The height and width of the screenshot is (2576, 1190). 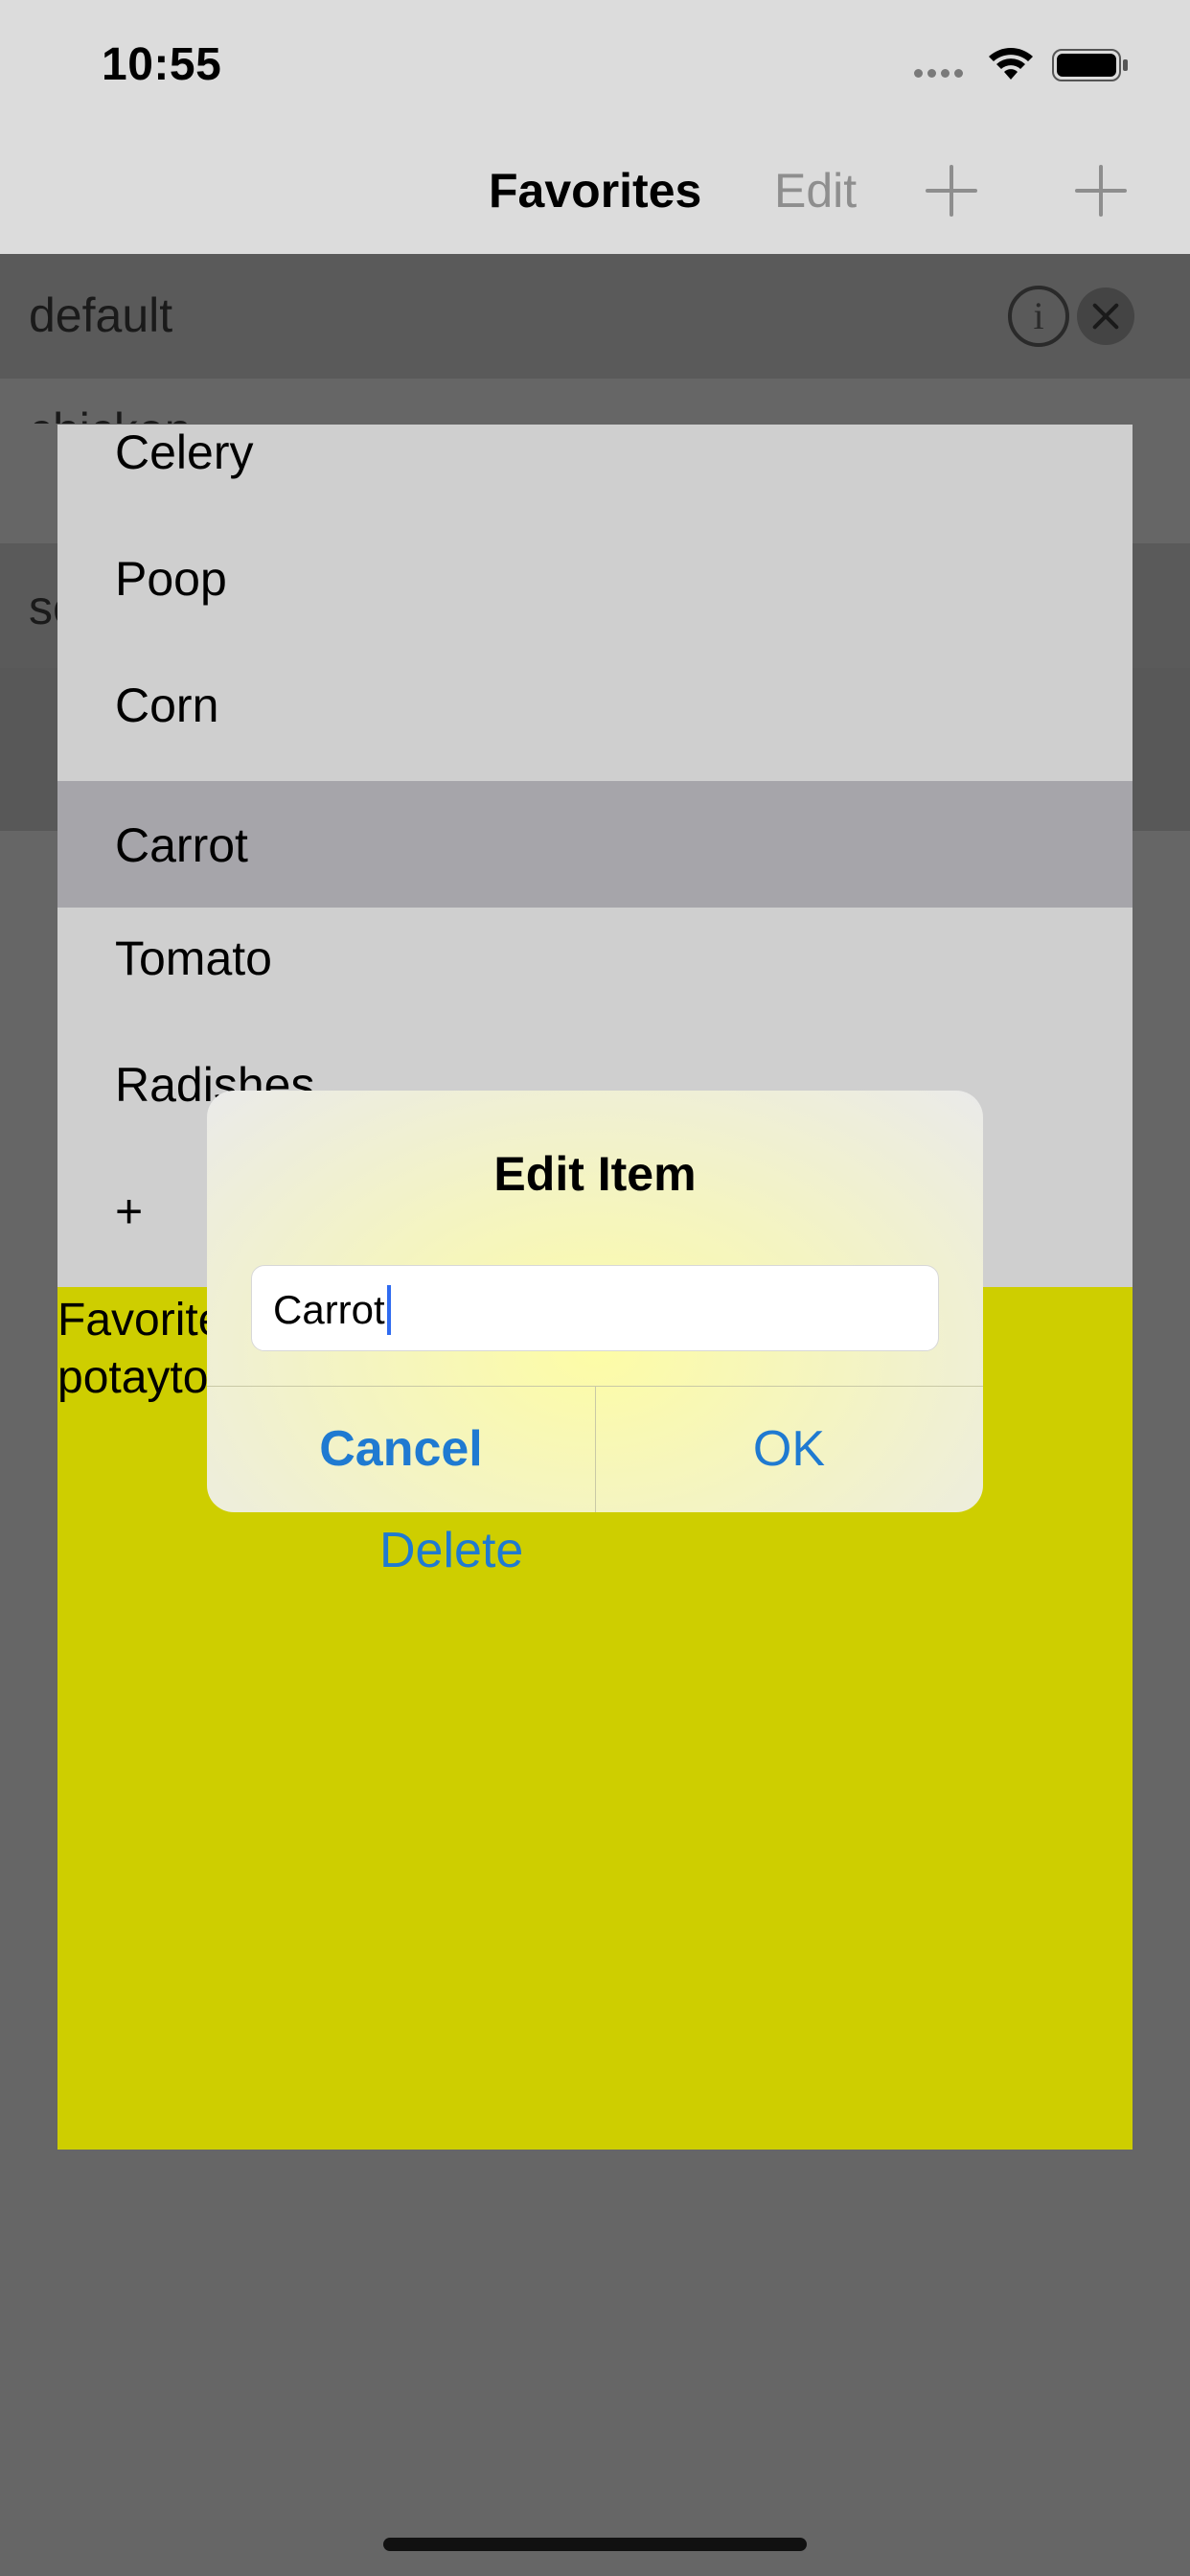 I want to click on add-button-plus-icon, so click(x=952, y=191).